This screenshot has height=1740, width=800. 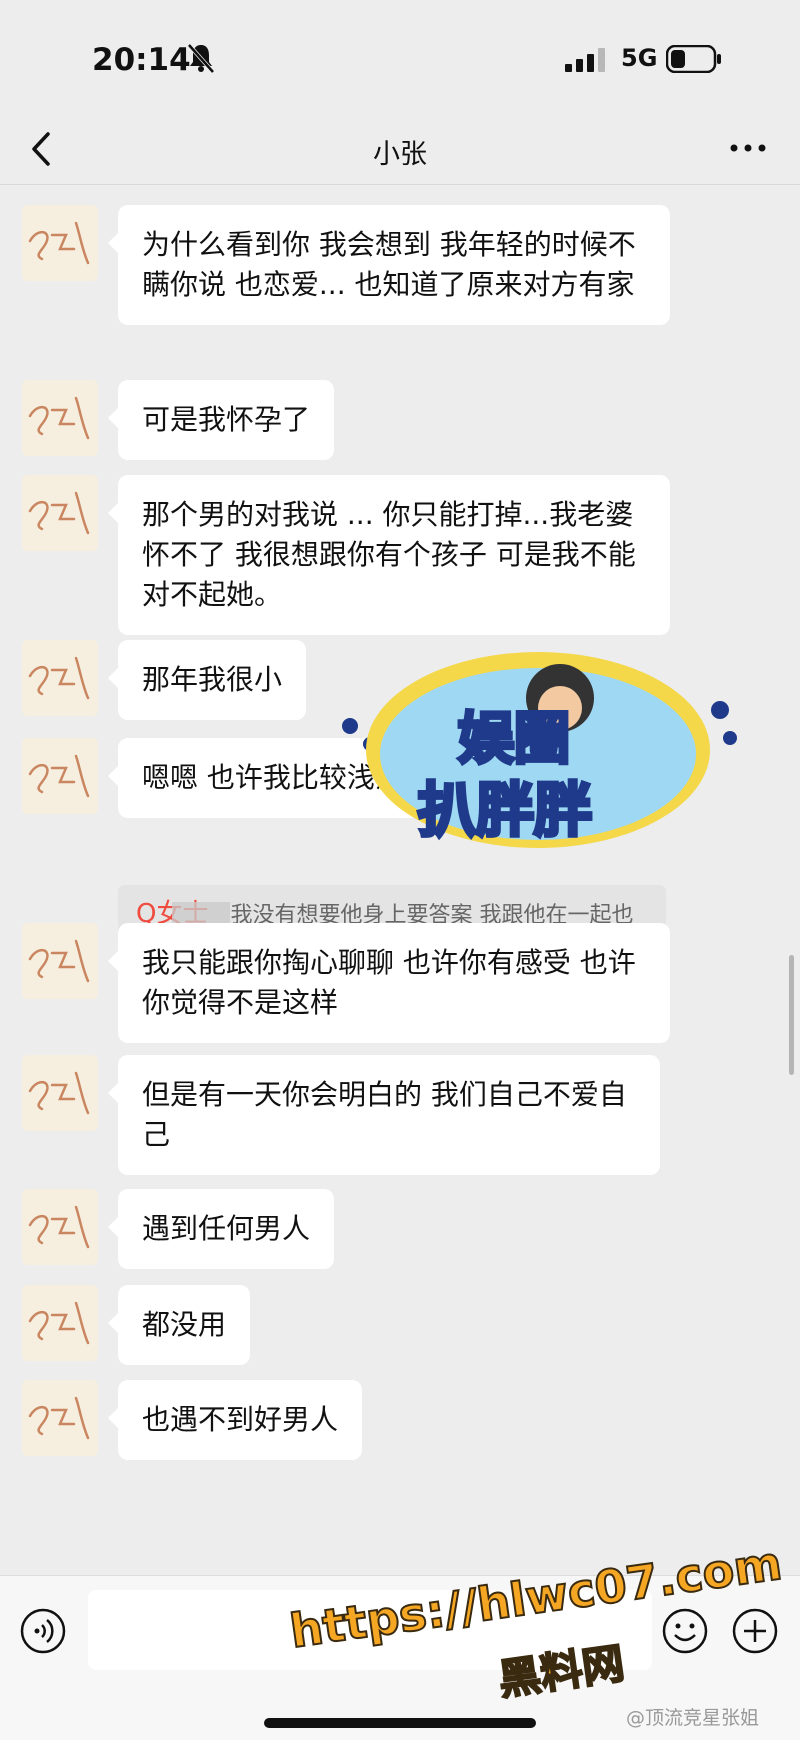 What do you see at coordinates (201, 58) in the screenshot?
I see `bell-muted-icon` at bounding box center [201, 58].